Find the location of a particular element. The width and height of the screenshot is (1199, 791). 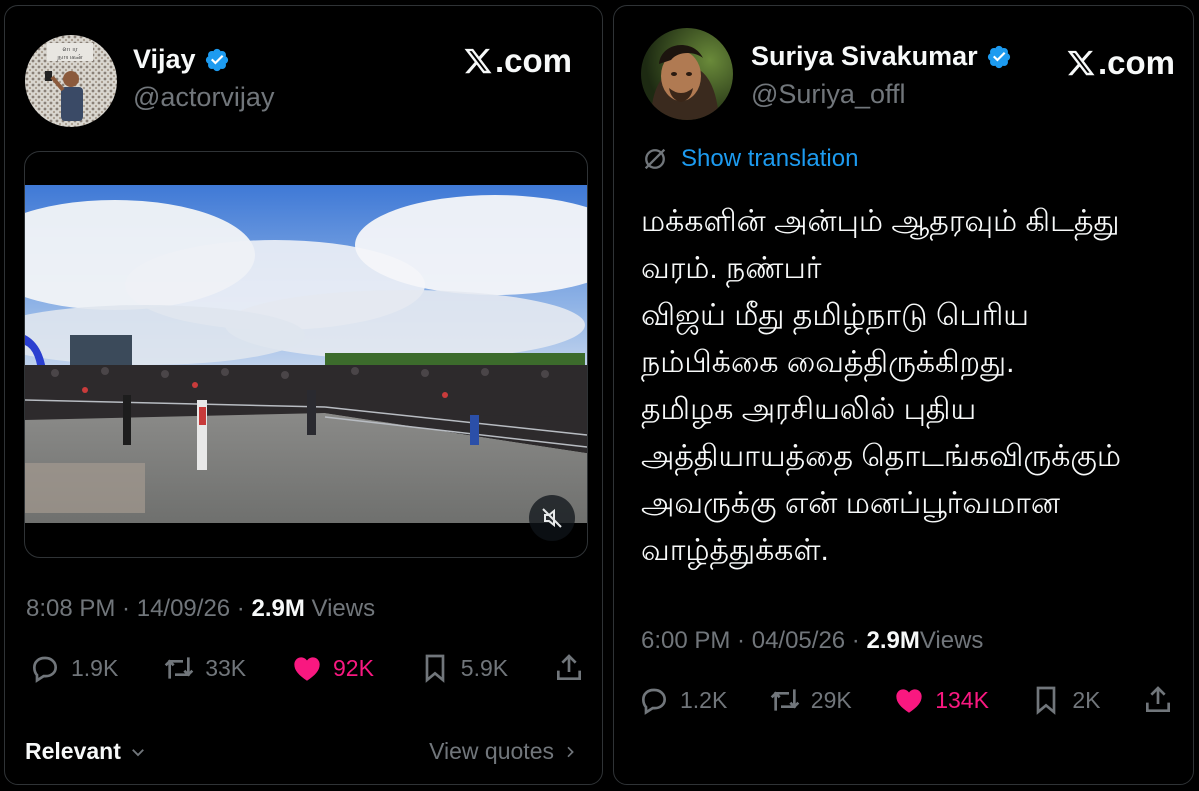

bookmark-button: 5.9K is located at coordinates (463, 668).